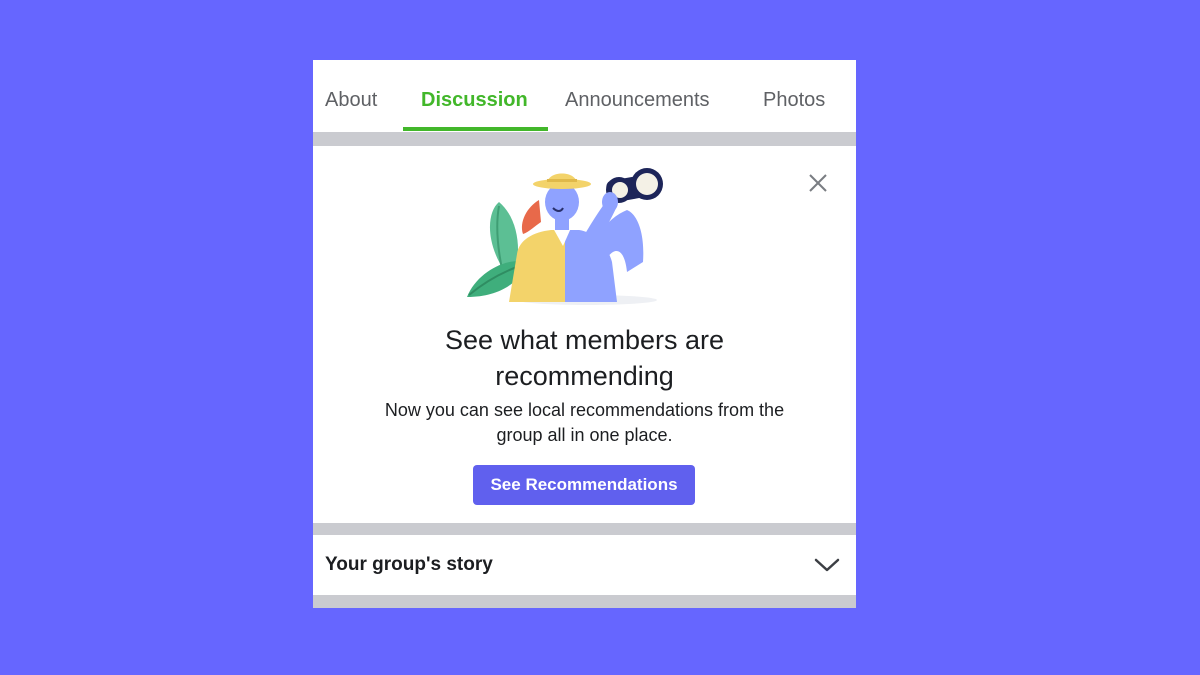 Image resolution: width=1200 pixels, height=675 pixels. I want to click on group-story-label: Your group's story, so click(409, 564).